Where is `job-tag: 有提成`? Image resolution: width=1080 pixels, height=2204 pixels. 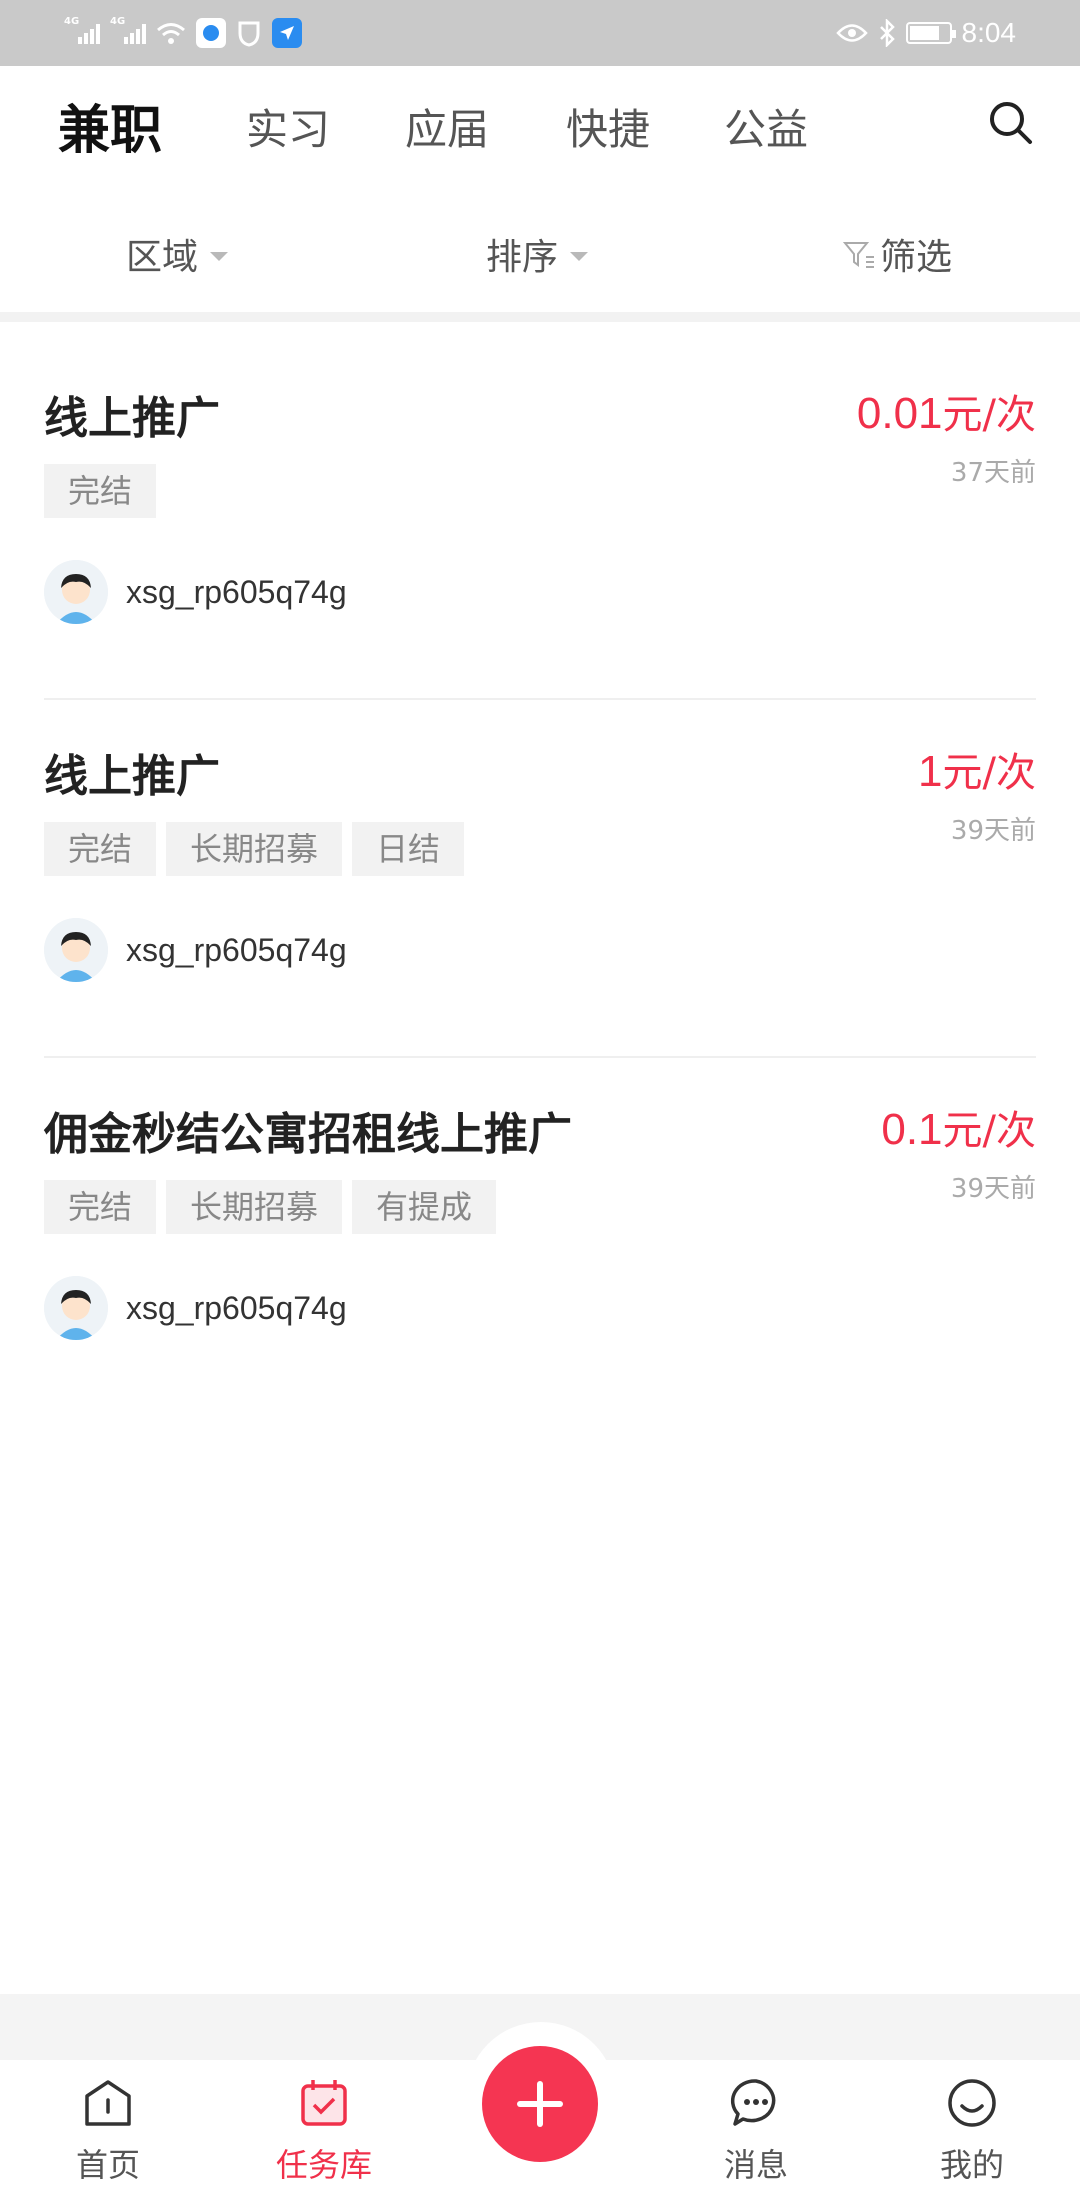 job-tag: 有提成 is located at coordinates (424, 1207).